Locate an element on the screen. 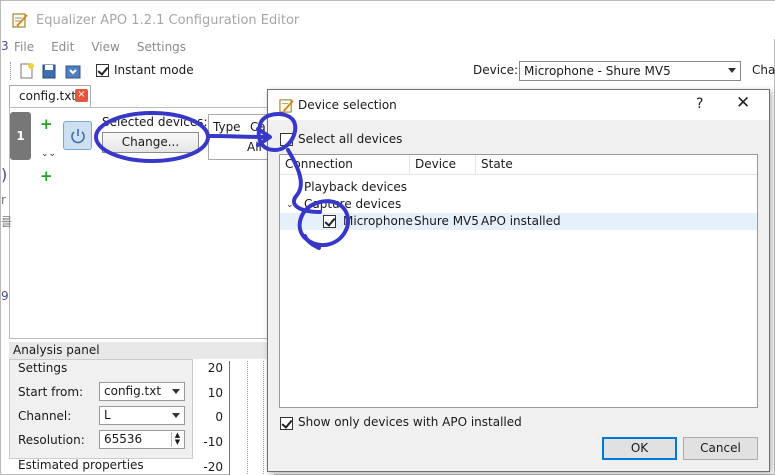  side-mark: 9 is located at coordinates (5, 296).